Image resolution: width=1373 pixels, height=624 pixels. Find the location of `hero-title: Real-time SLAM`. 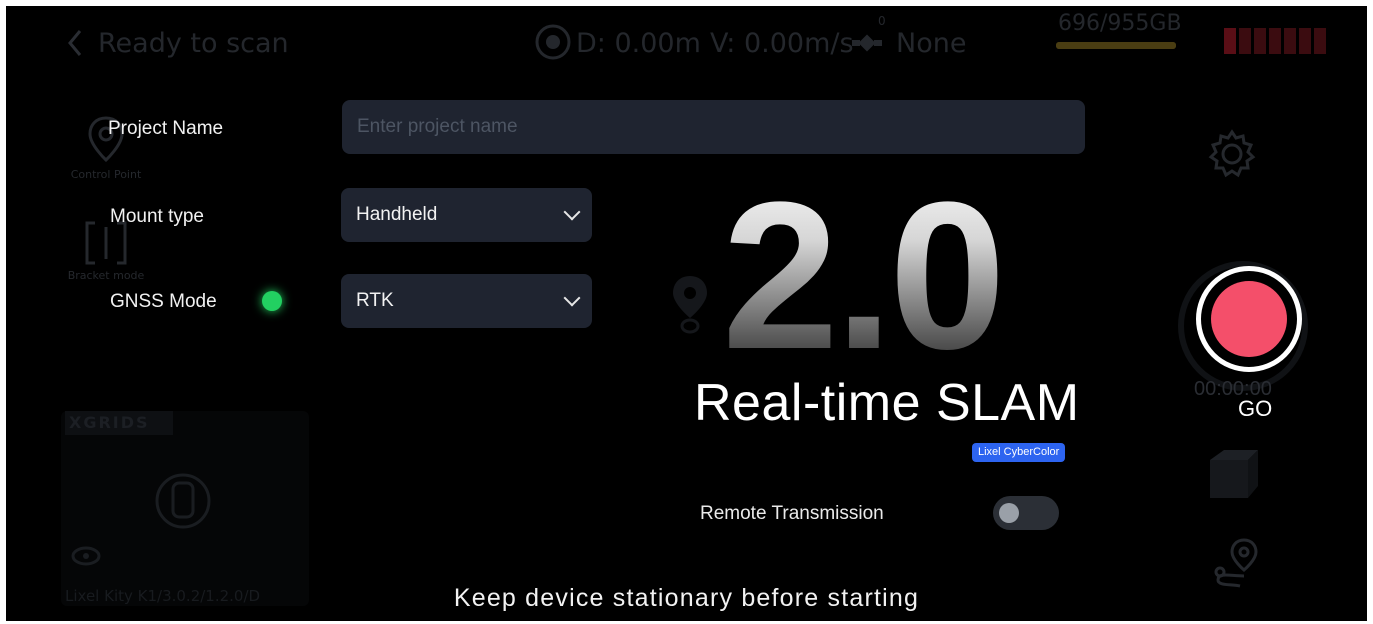

hero-title: Real-time SLAM is located at coordinates (887, 403).